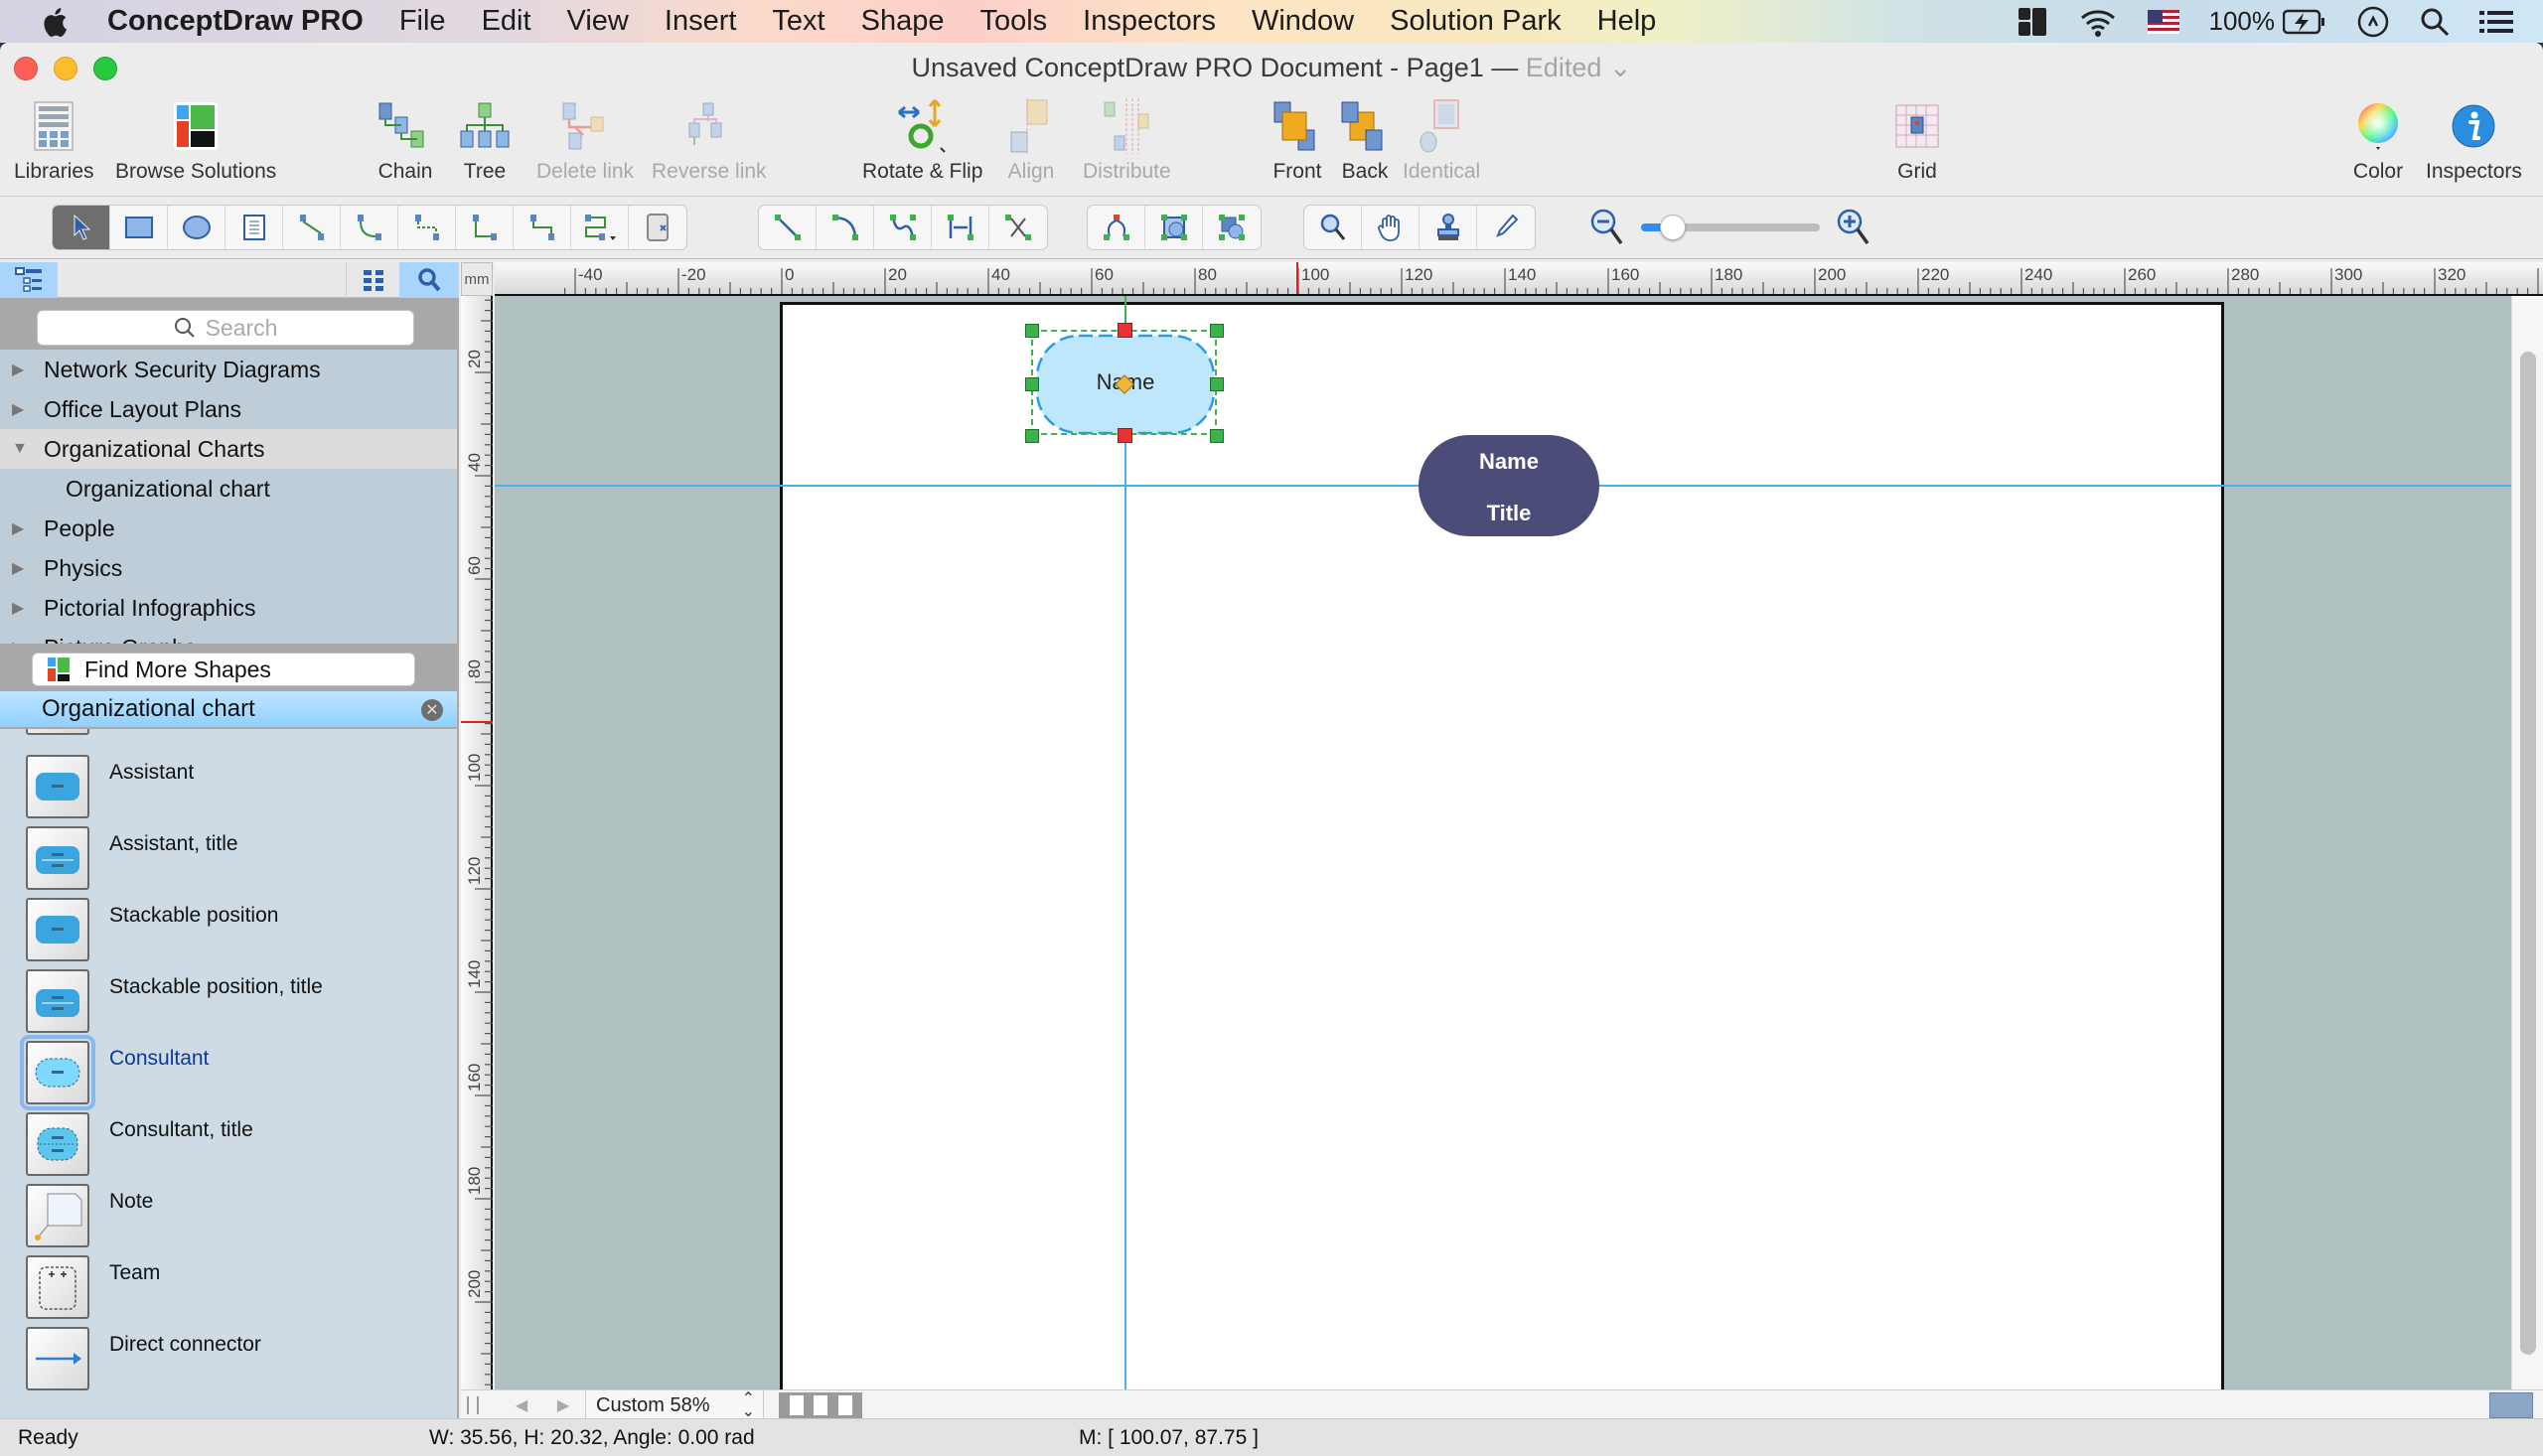  What do you see at coordinates (427, 227) in the screenshot?
I see `smart-connector-tool` at bounding box center [427, 227].